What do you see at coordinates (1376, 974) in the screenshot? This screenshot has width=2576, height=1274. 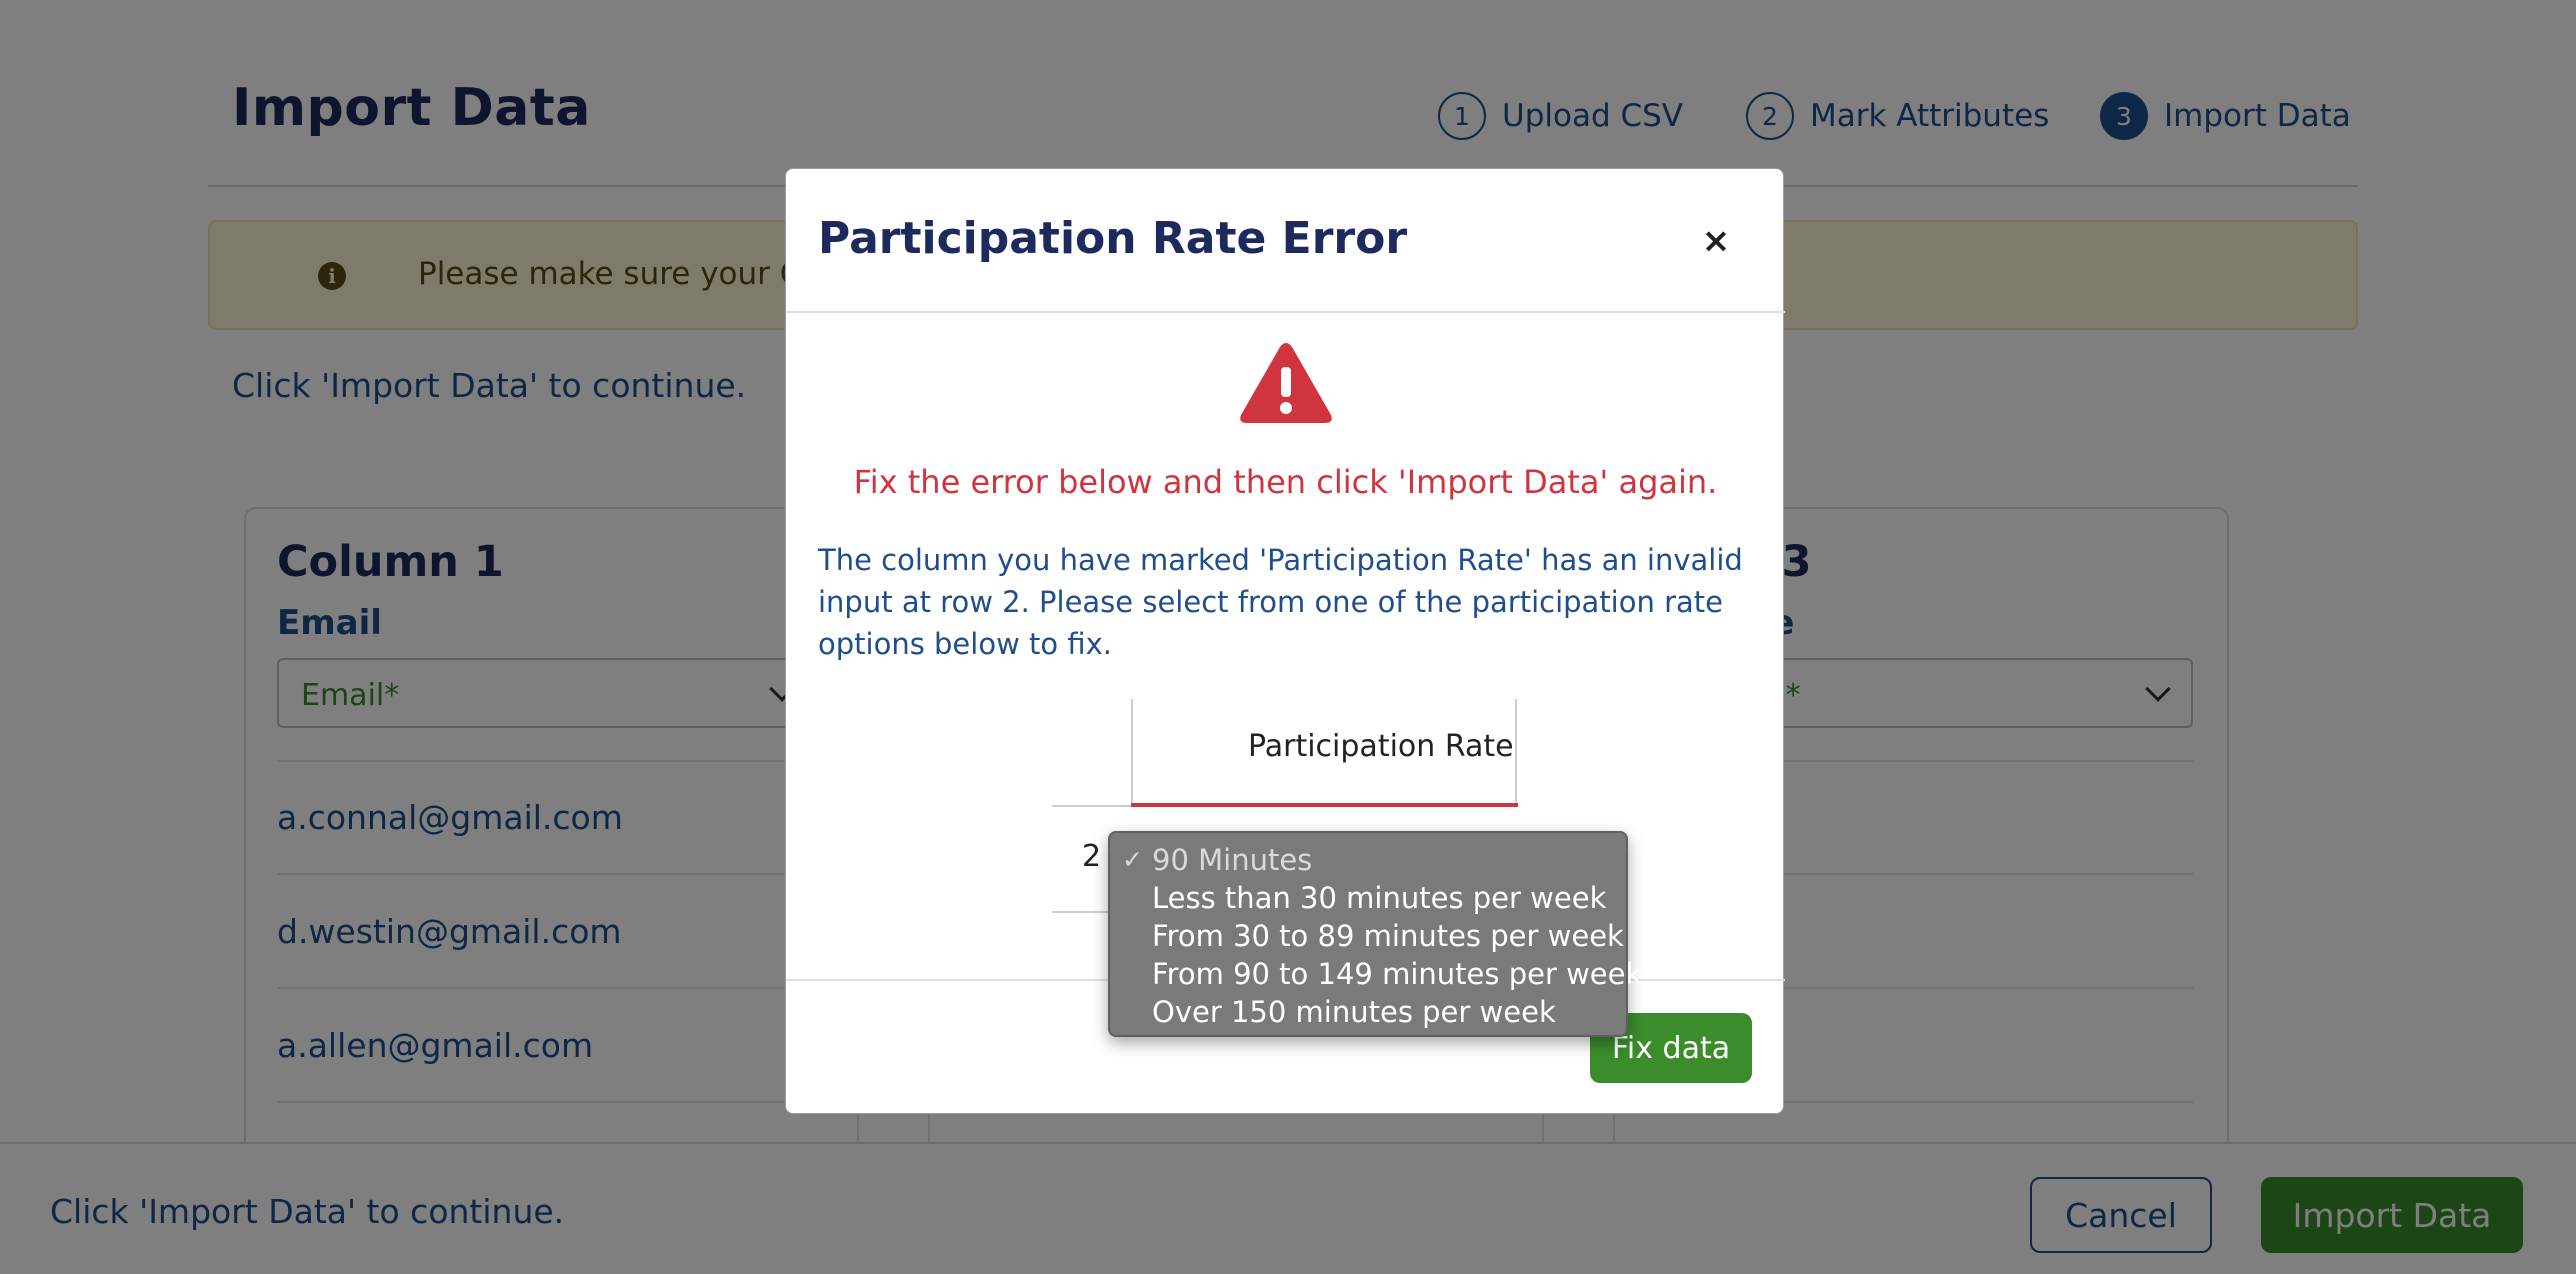 I see `dropdown-option: From 90 to 149 minutes per week` at bounding box center [1376, 974].